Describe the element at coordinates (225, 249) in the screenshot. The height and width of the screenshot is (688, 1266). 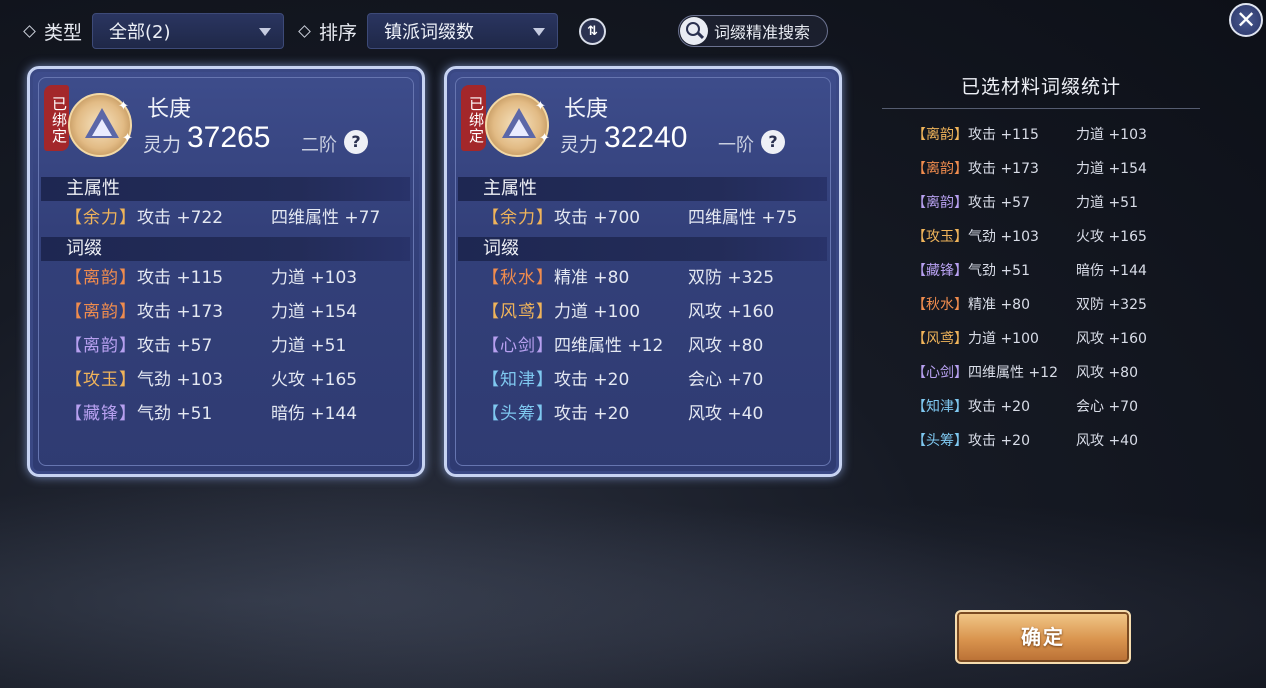
I see `affix-heading: 词缀` at that location.